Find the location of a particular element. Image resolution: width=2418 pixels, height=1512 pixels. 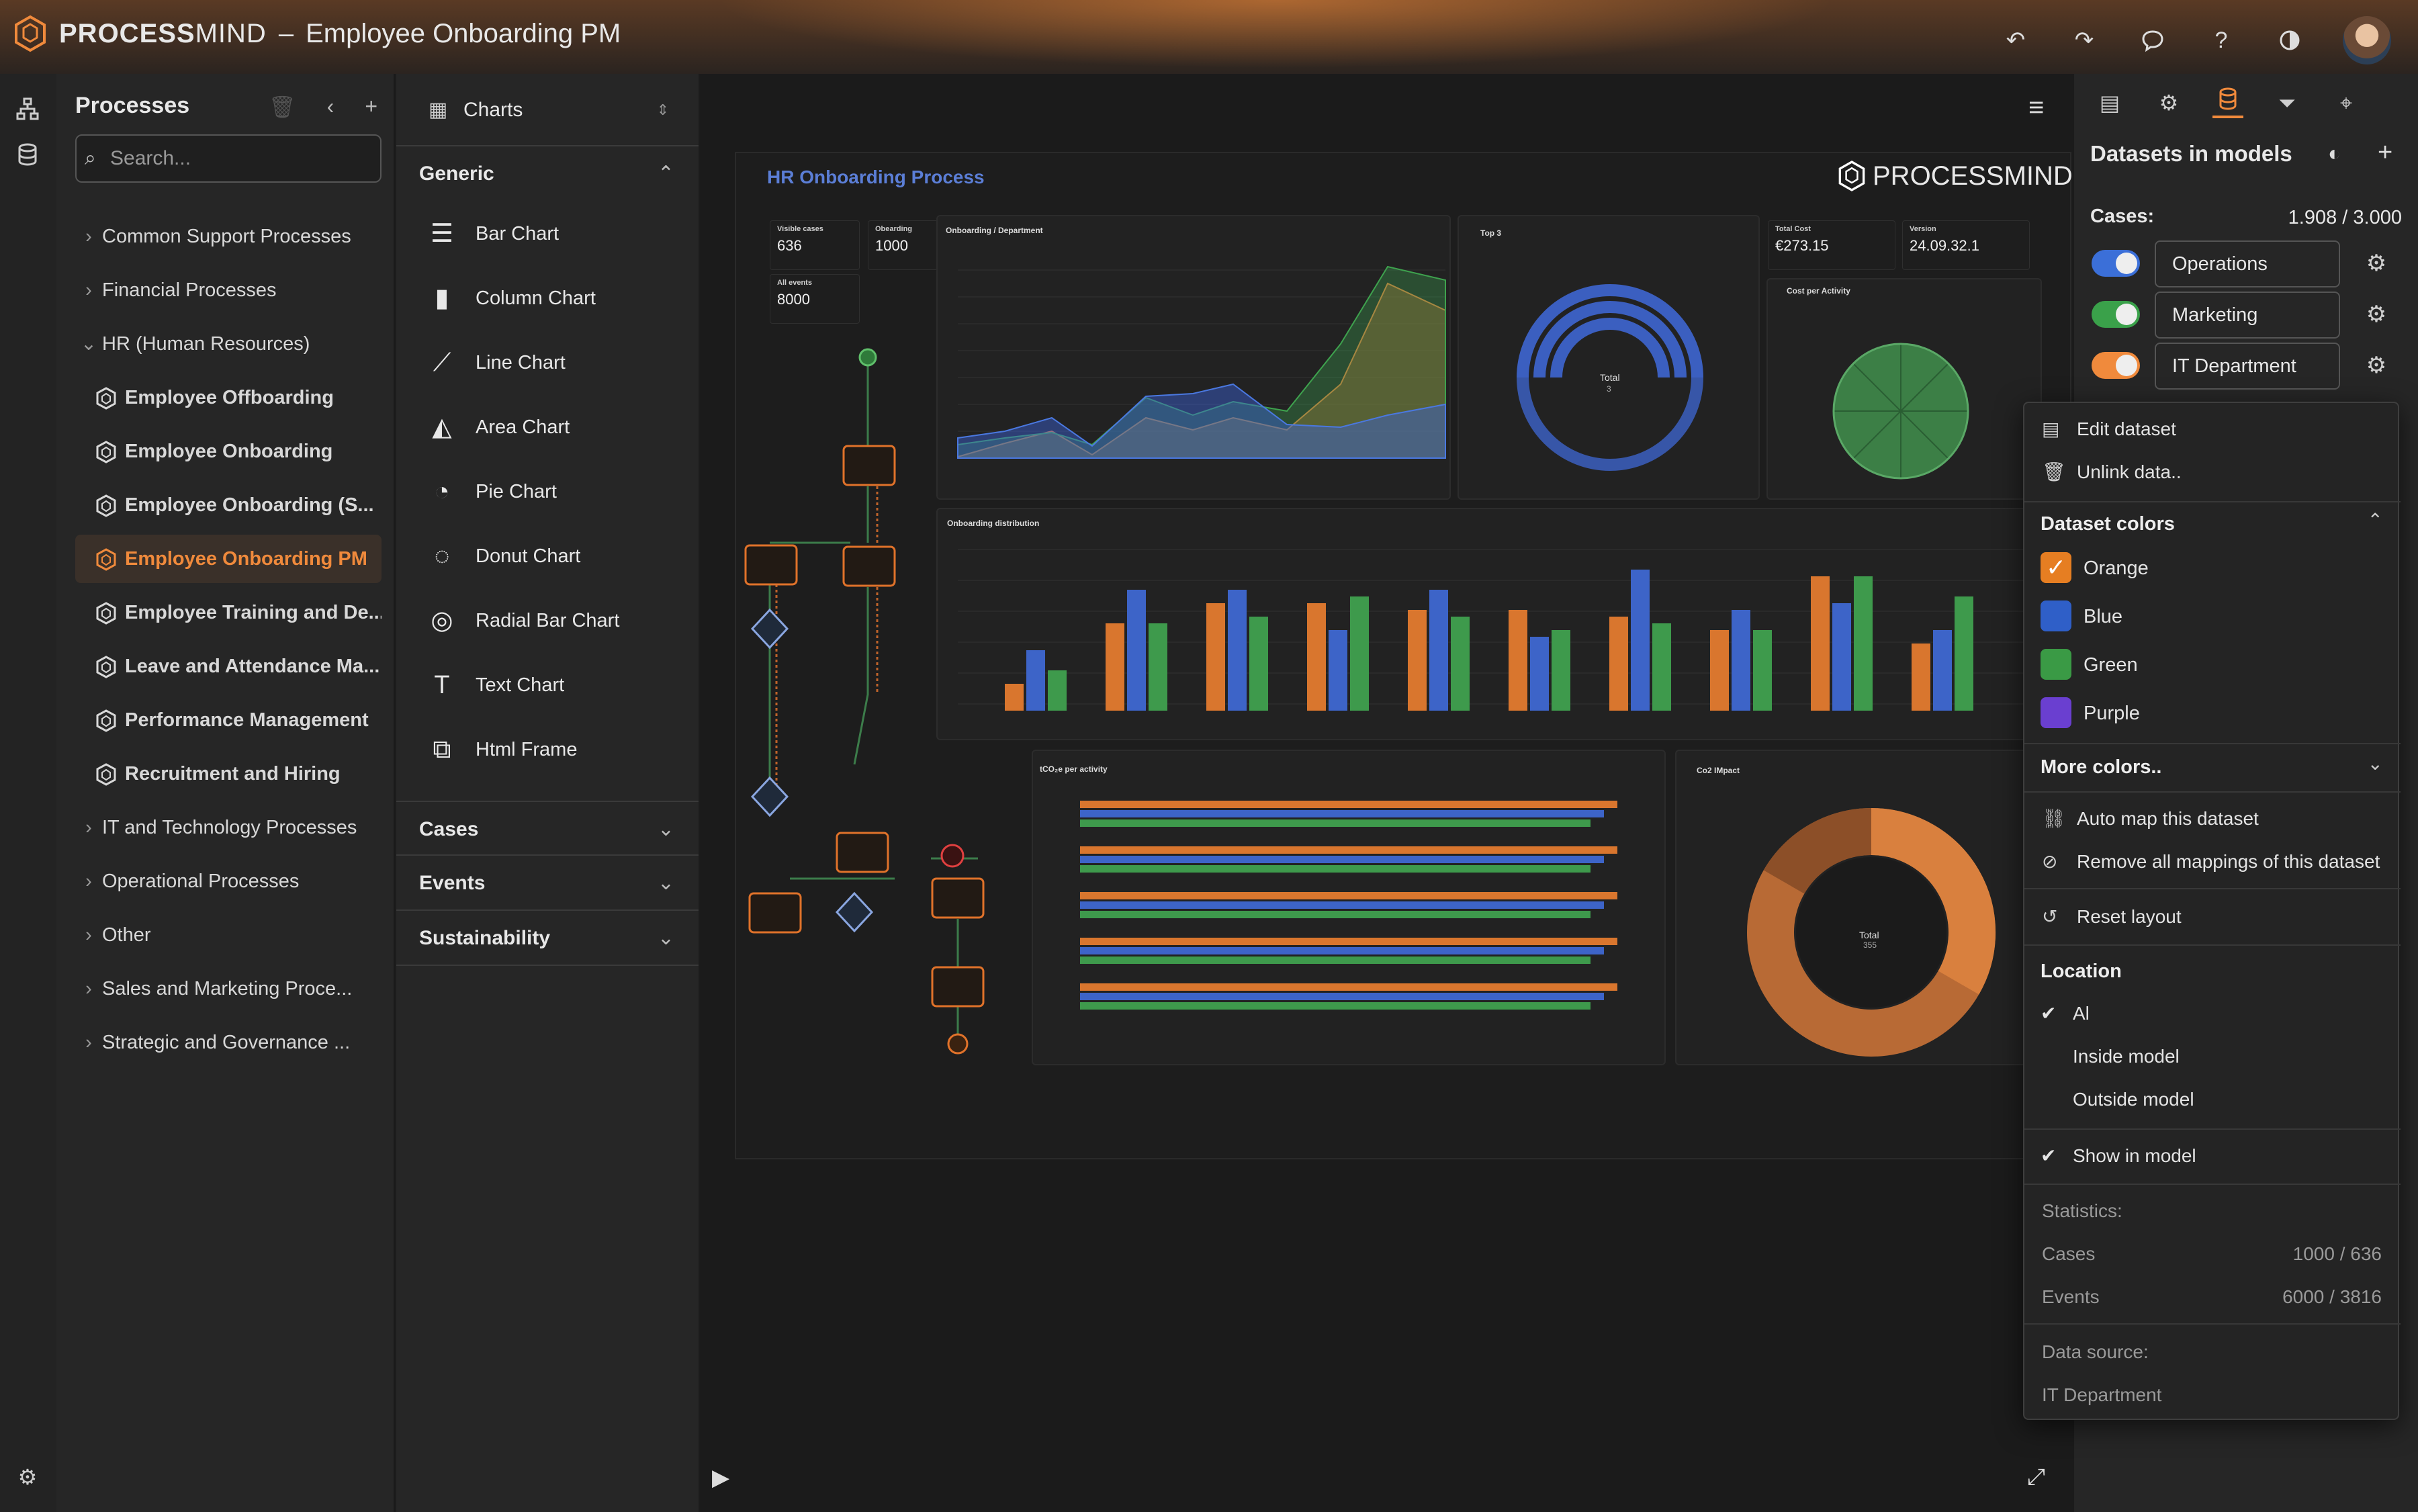

dataset-name-marketing: Marketing is located at coordinates (2247, 315).